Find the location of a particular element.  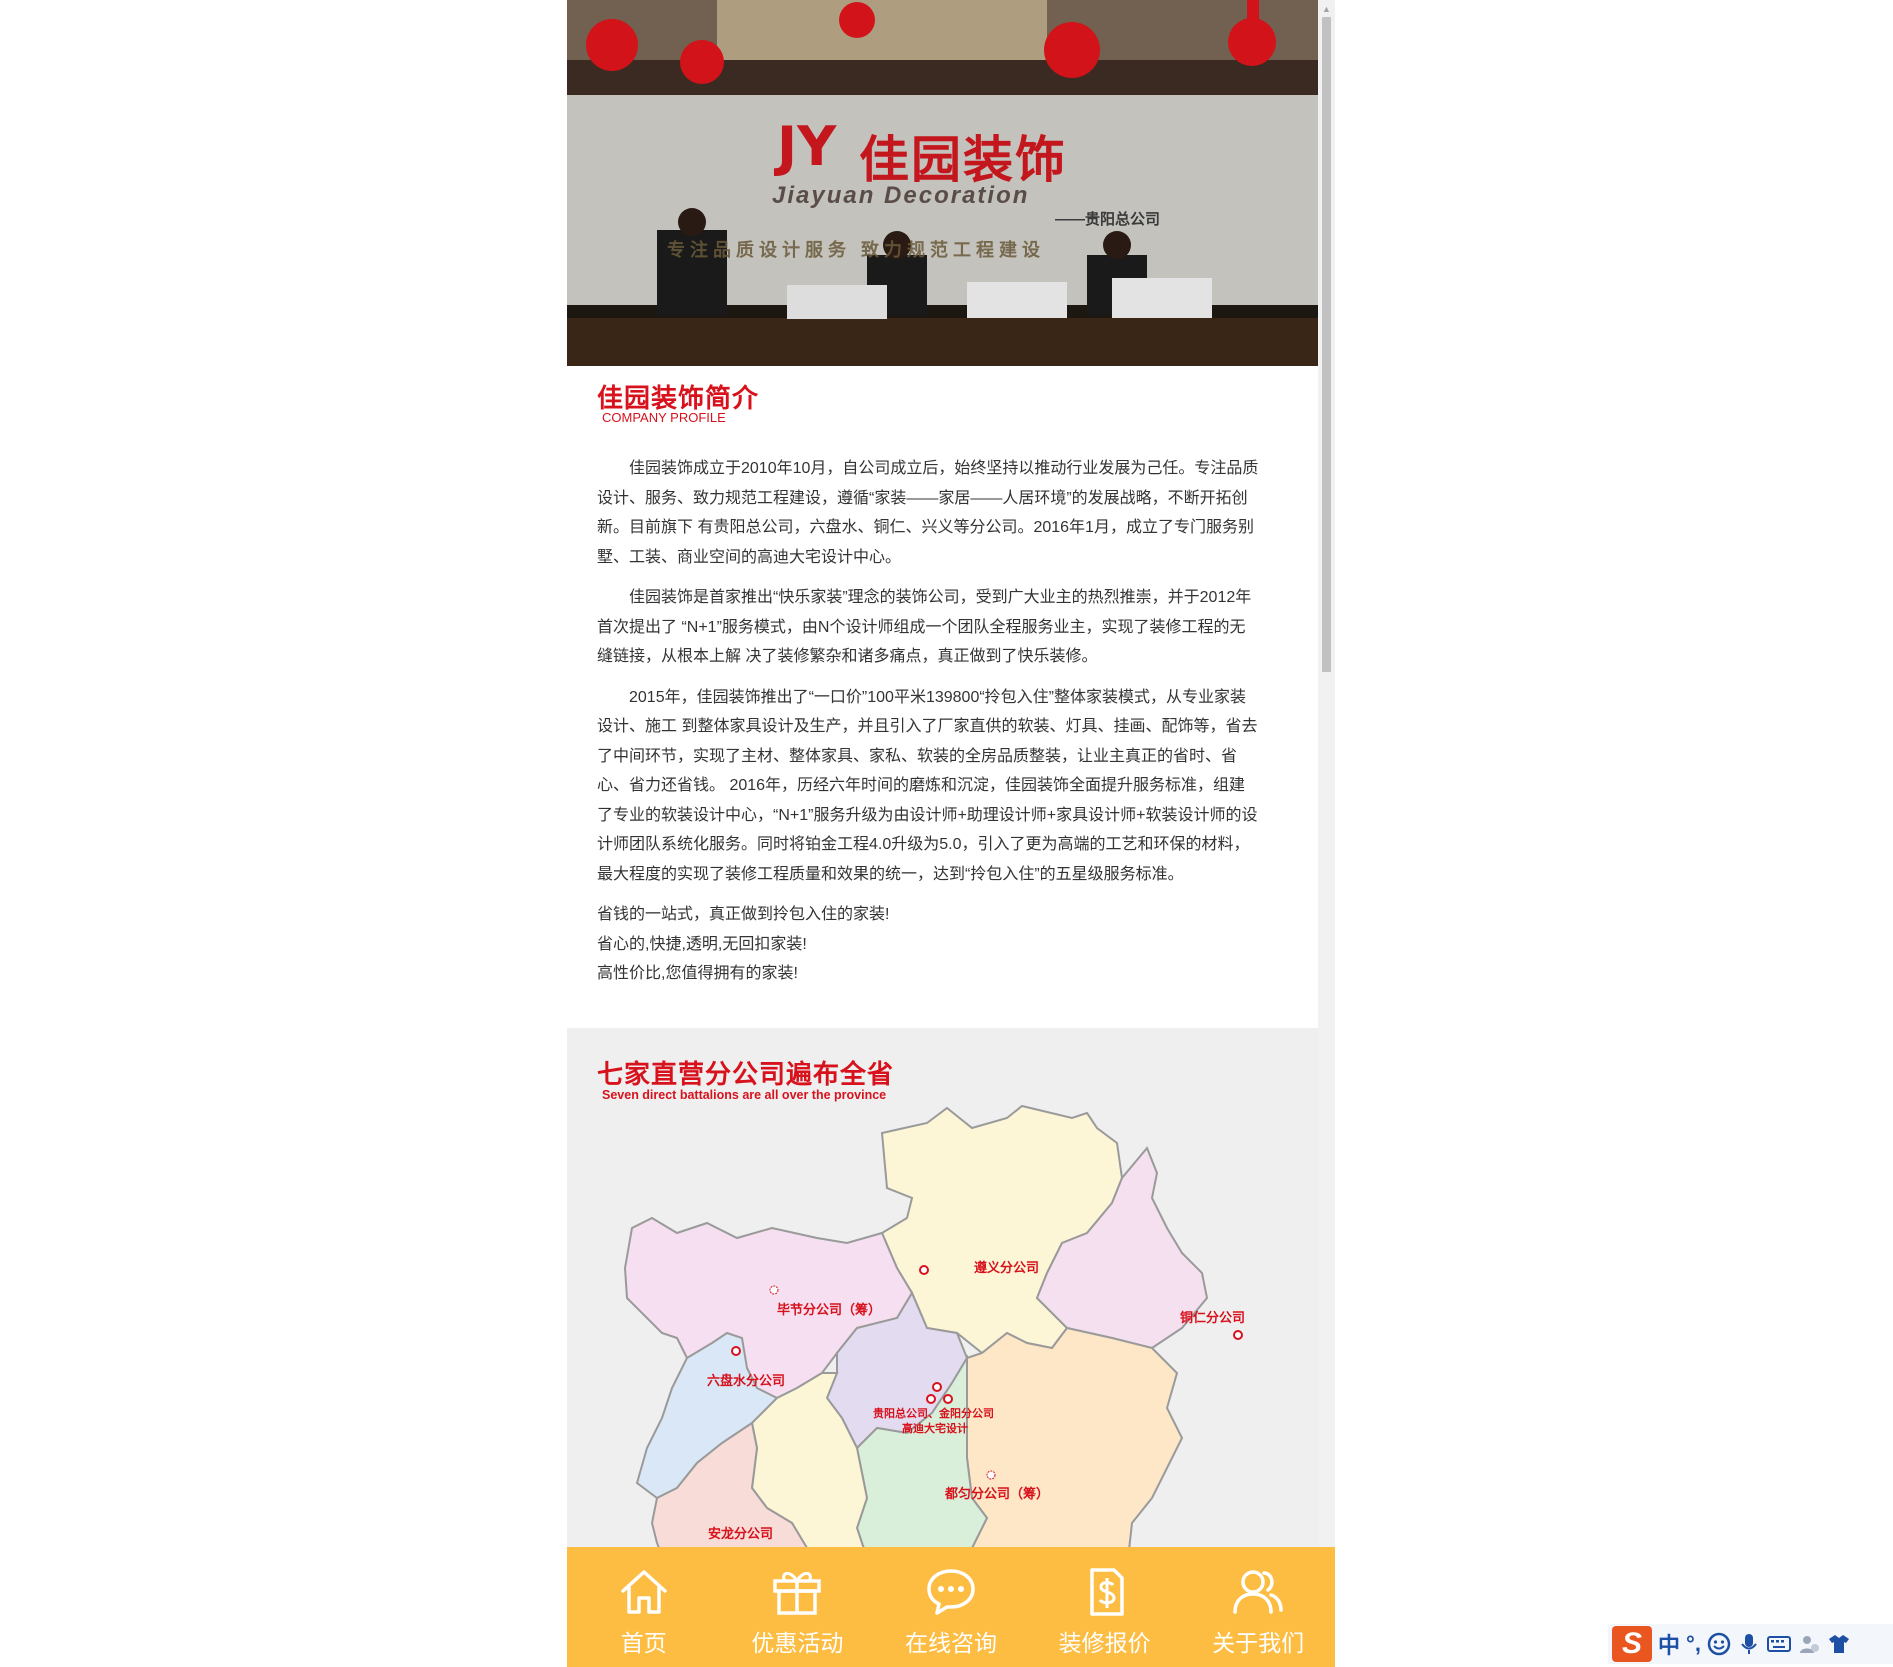

nav-promotions: 优惠活动 is located at coordinates (798, 1607).